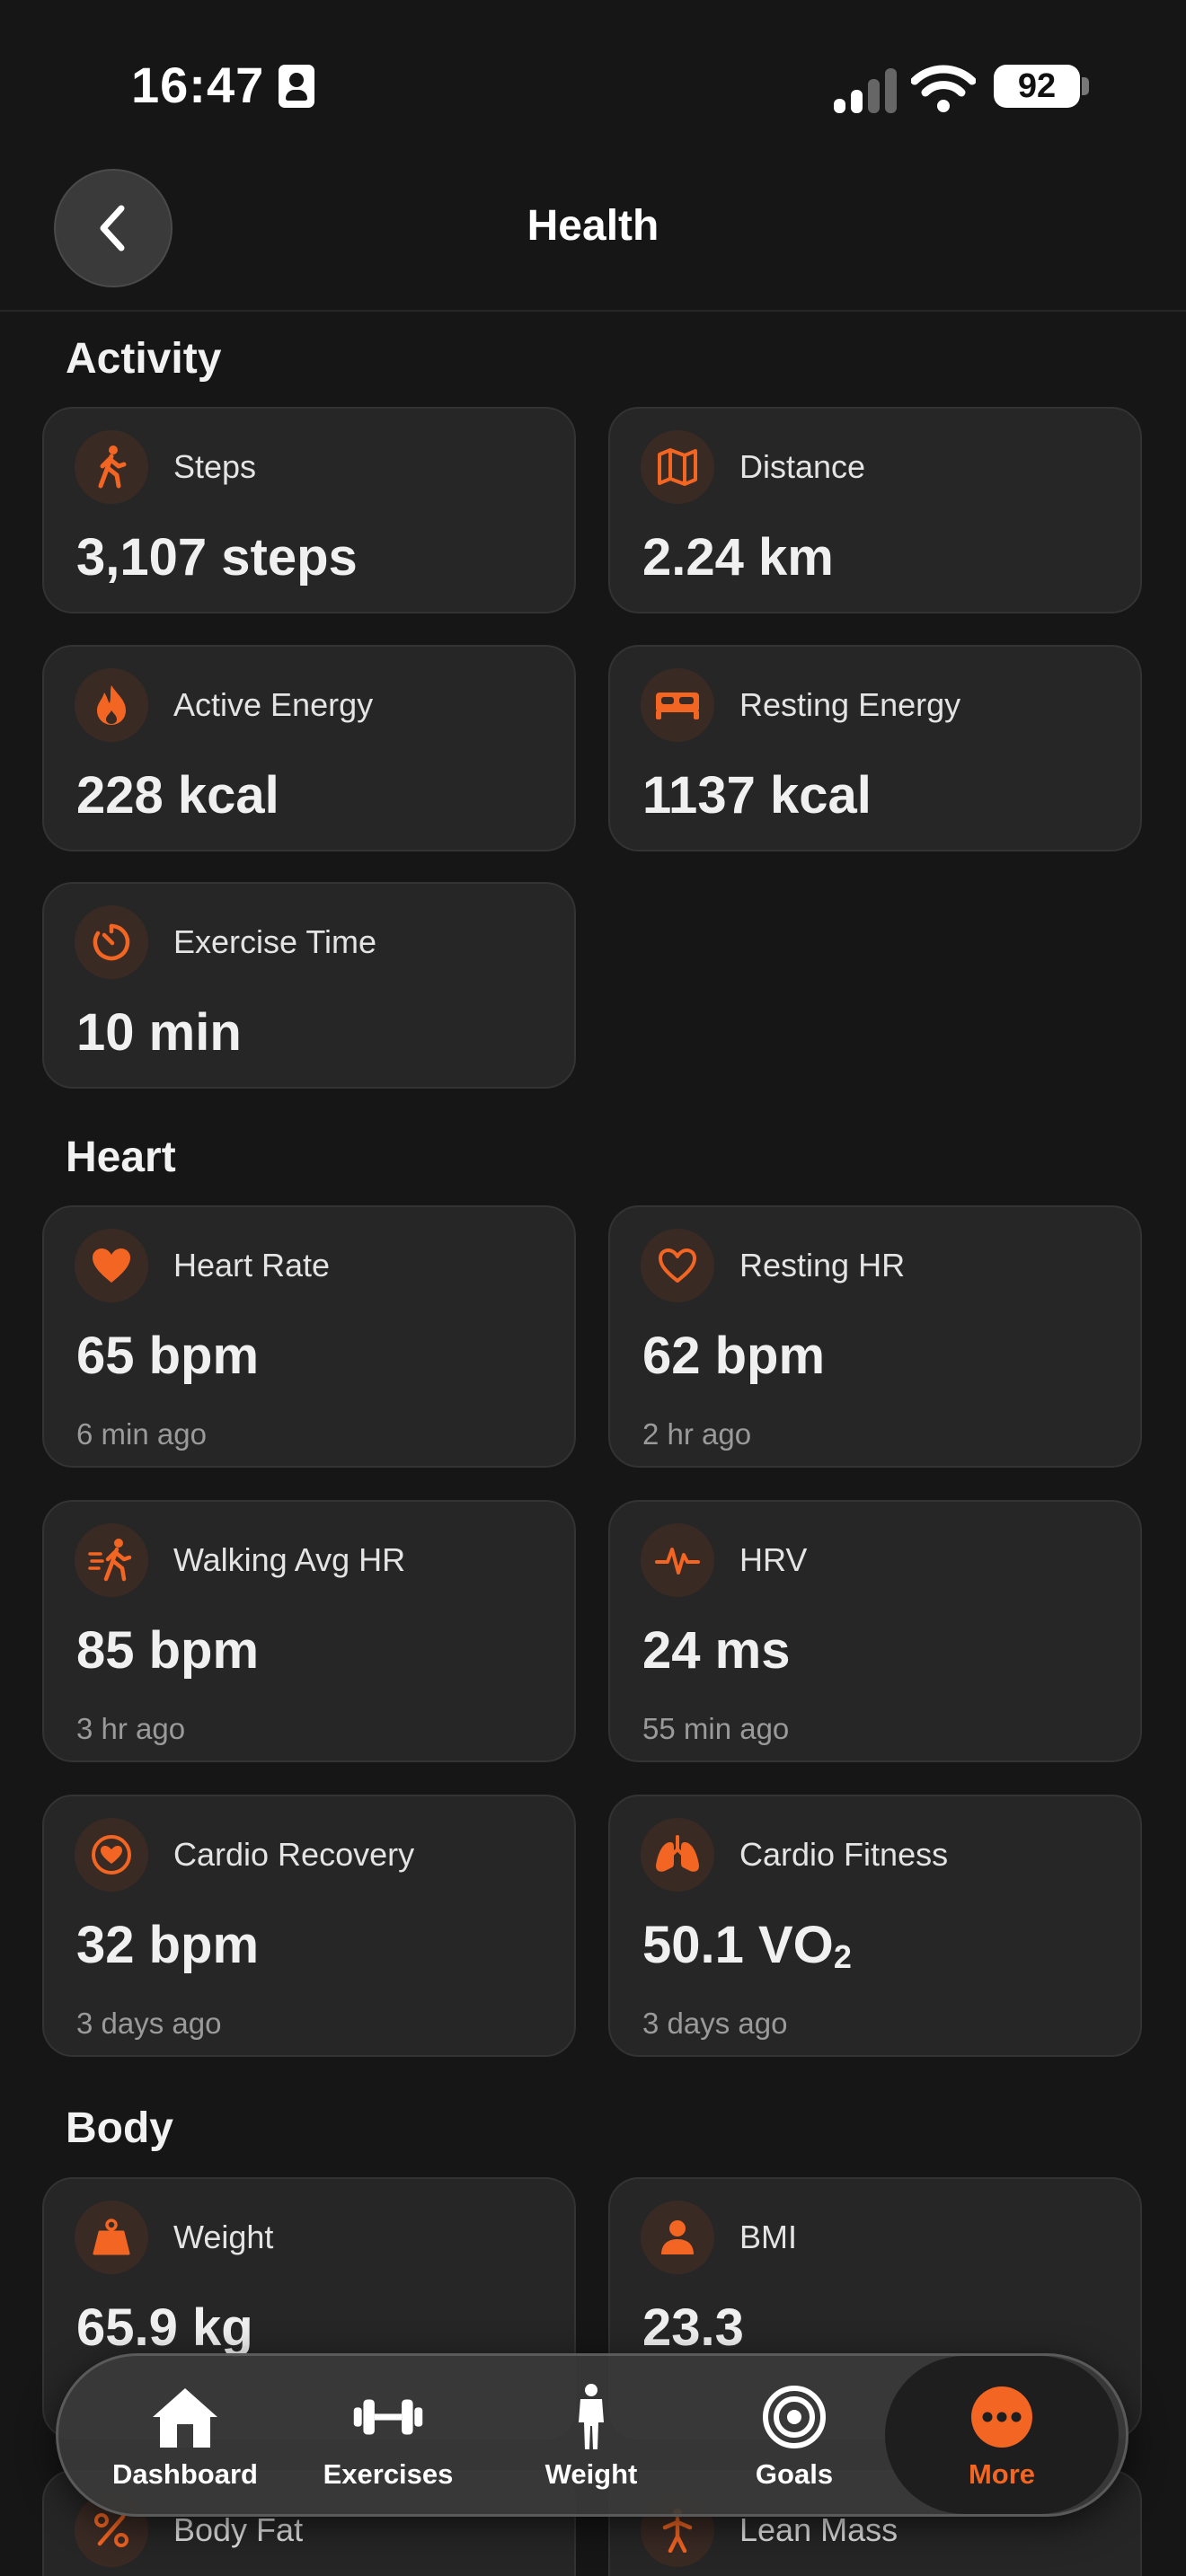 The image size is (1186, 2576). I want to click on card-distance: Distance 2.24 km, so click(875, 510).